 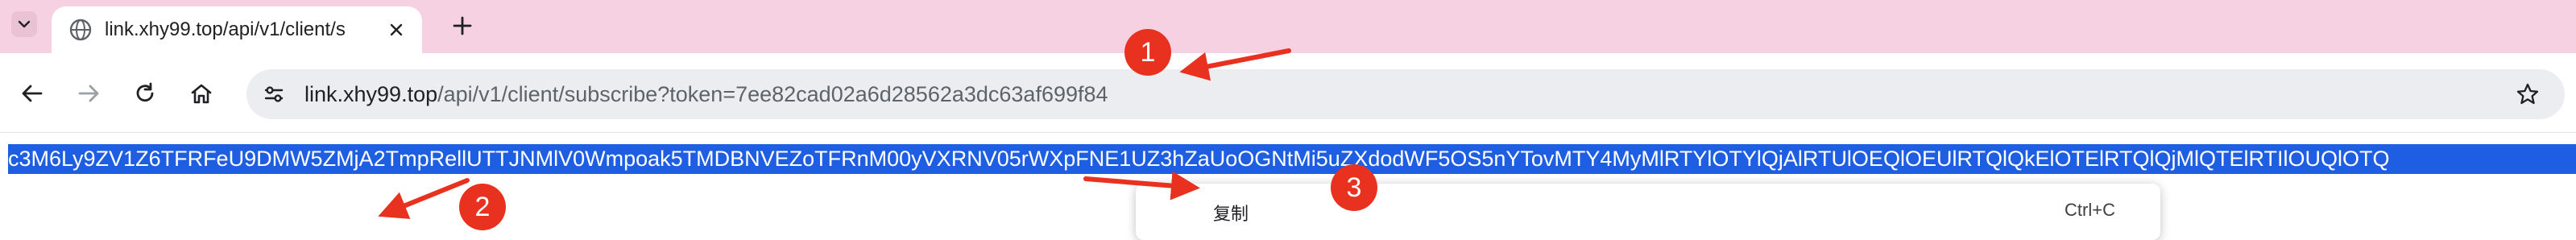 I want to click on plus-icon, so click(x=462, y=25).